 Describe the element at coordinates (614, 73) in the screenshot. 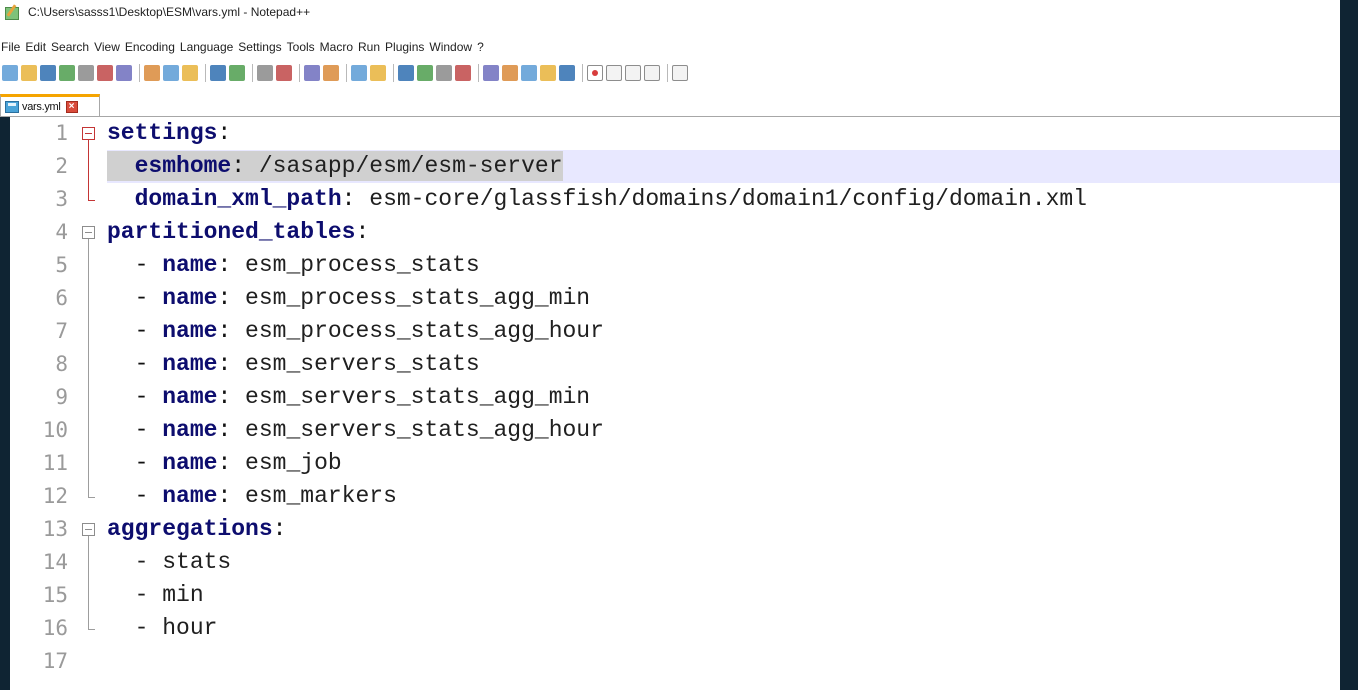

I see `stop-macro-icon` at that location.